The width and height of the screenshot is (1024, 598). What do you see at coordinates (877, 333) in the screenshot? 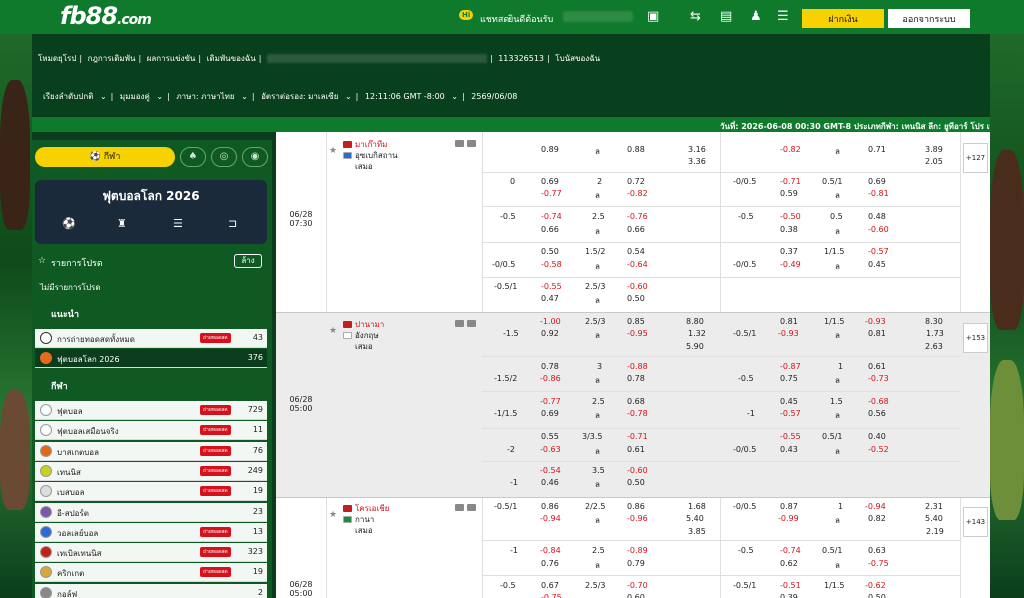
I see `odds-value: 0.81` at bounding box center [877, 333].